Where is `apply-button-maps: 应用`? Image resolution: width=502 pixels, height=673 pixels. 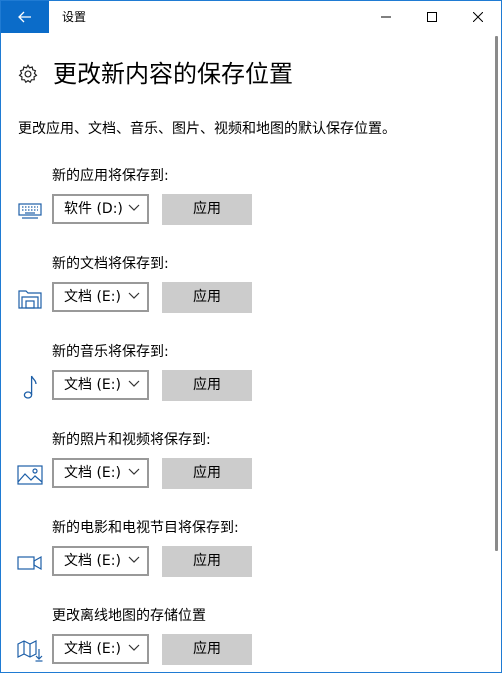
apply-button-maps: 应用 is located at coordinates (207, 649).